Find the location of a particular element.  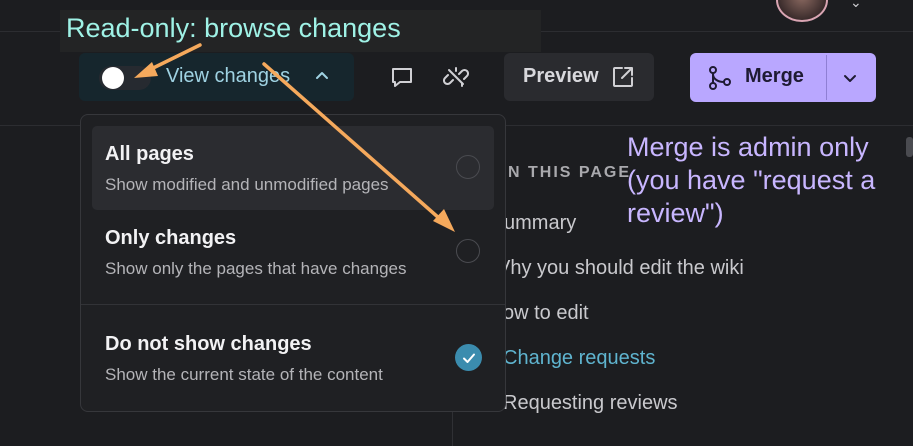

option-desc-all-pages: Show modified and unmodified pages is located at coordinates (247, 184).